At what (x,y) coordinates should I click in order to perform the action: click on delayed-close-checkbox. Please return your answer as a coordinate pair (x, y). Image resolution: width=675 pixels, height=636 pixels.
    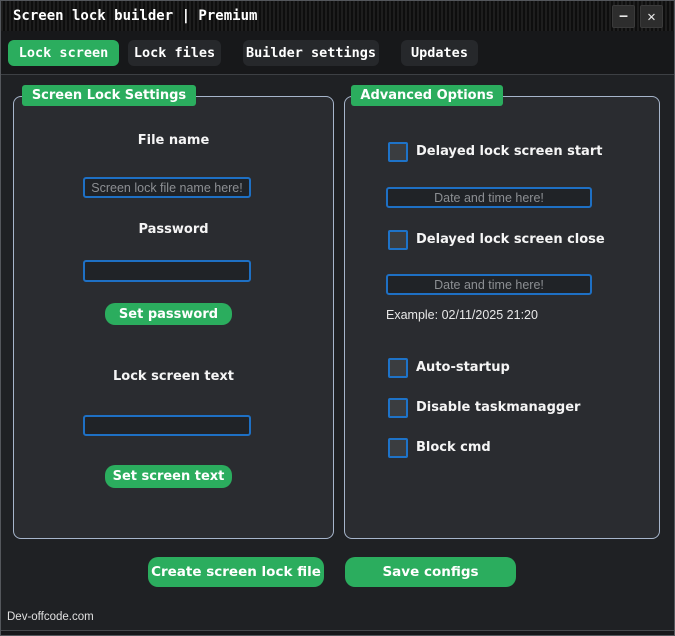
    Looking at the image, I should click on (398, 240).